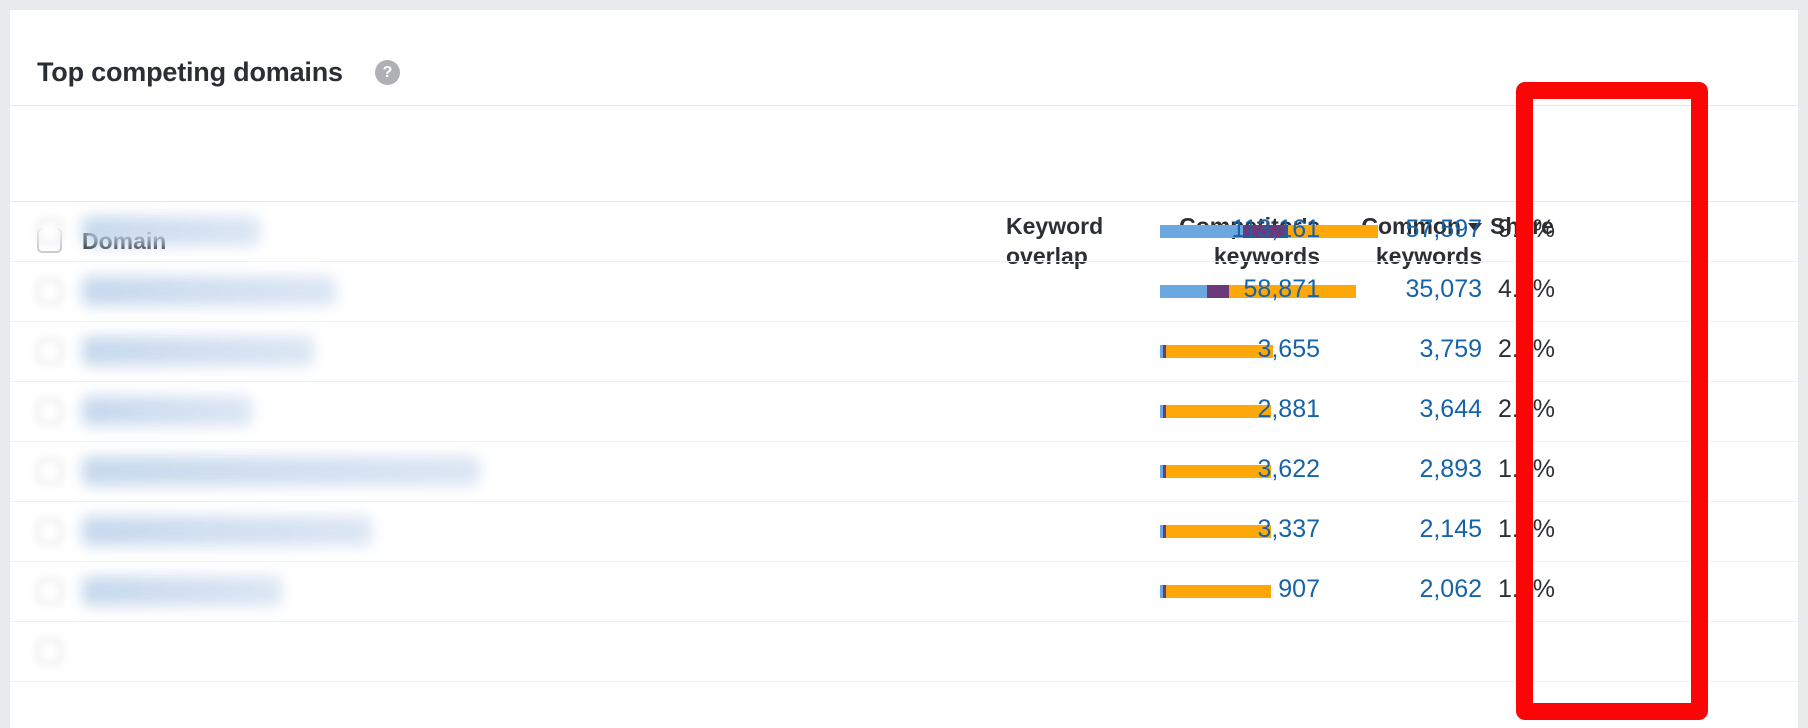  I want to click on table-row: 58,871 35,073 4.8%, so click(904, 292).